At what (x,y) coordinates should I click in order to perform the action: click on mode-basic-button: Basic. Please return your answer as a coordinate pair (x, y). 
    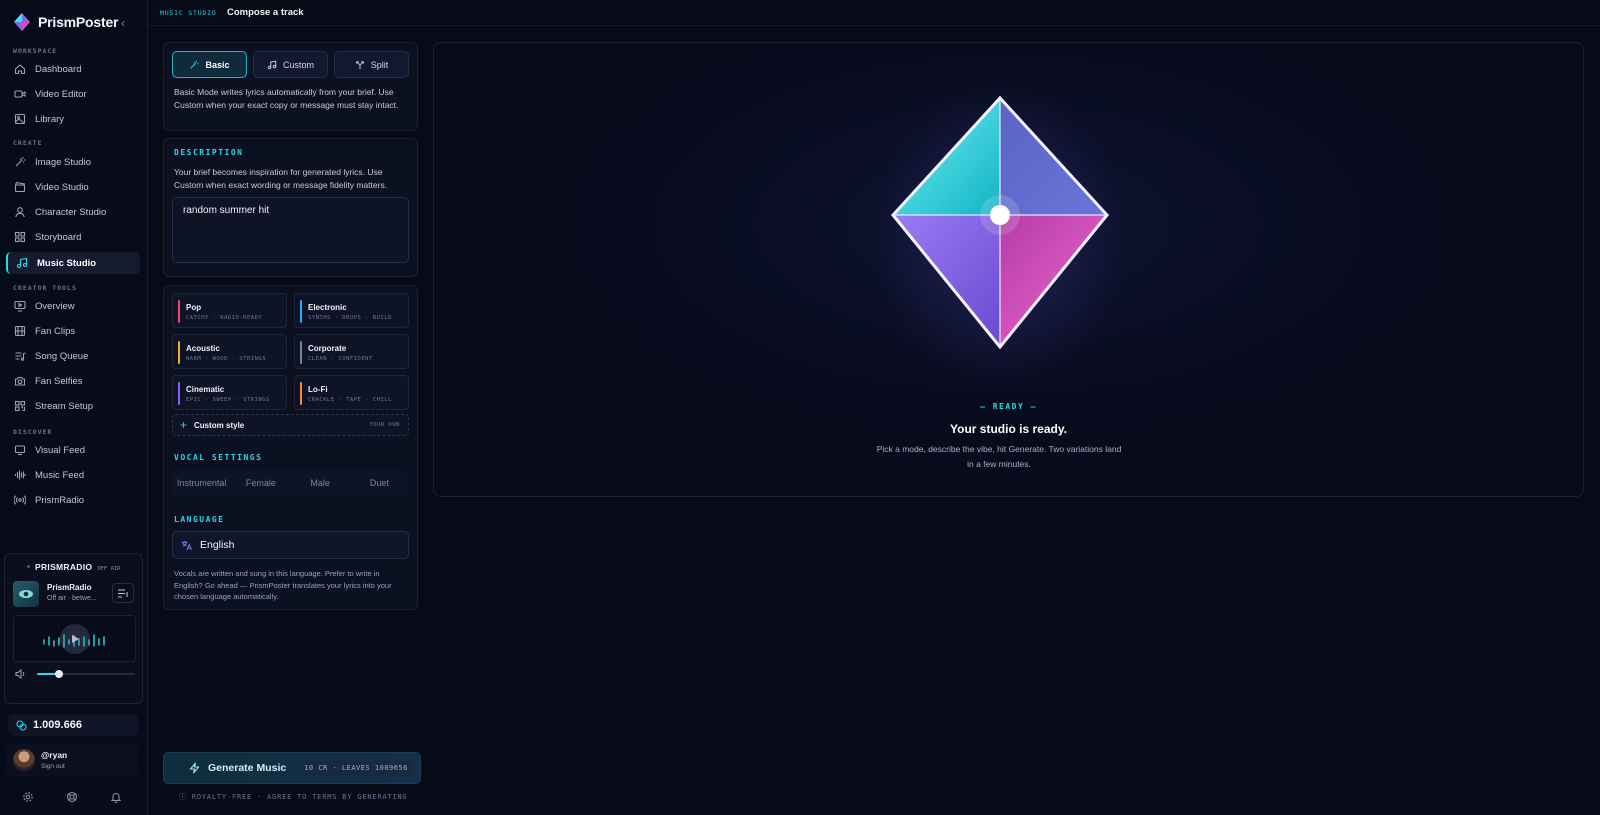
    Looking at the image, I should click on (209, 64).